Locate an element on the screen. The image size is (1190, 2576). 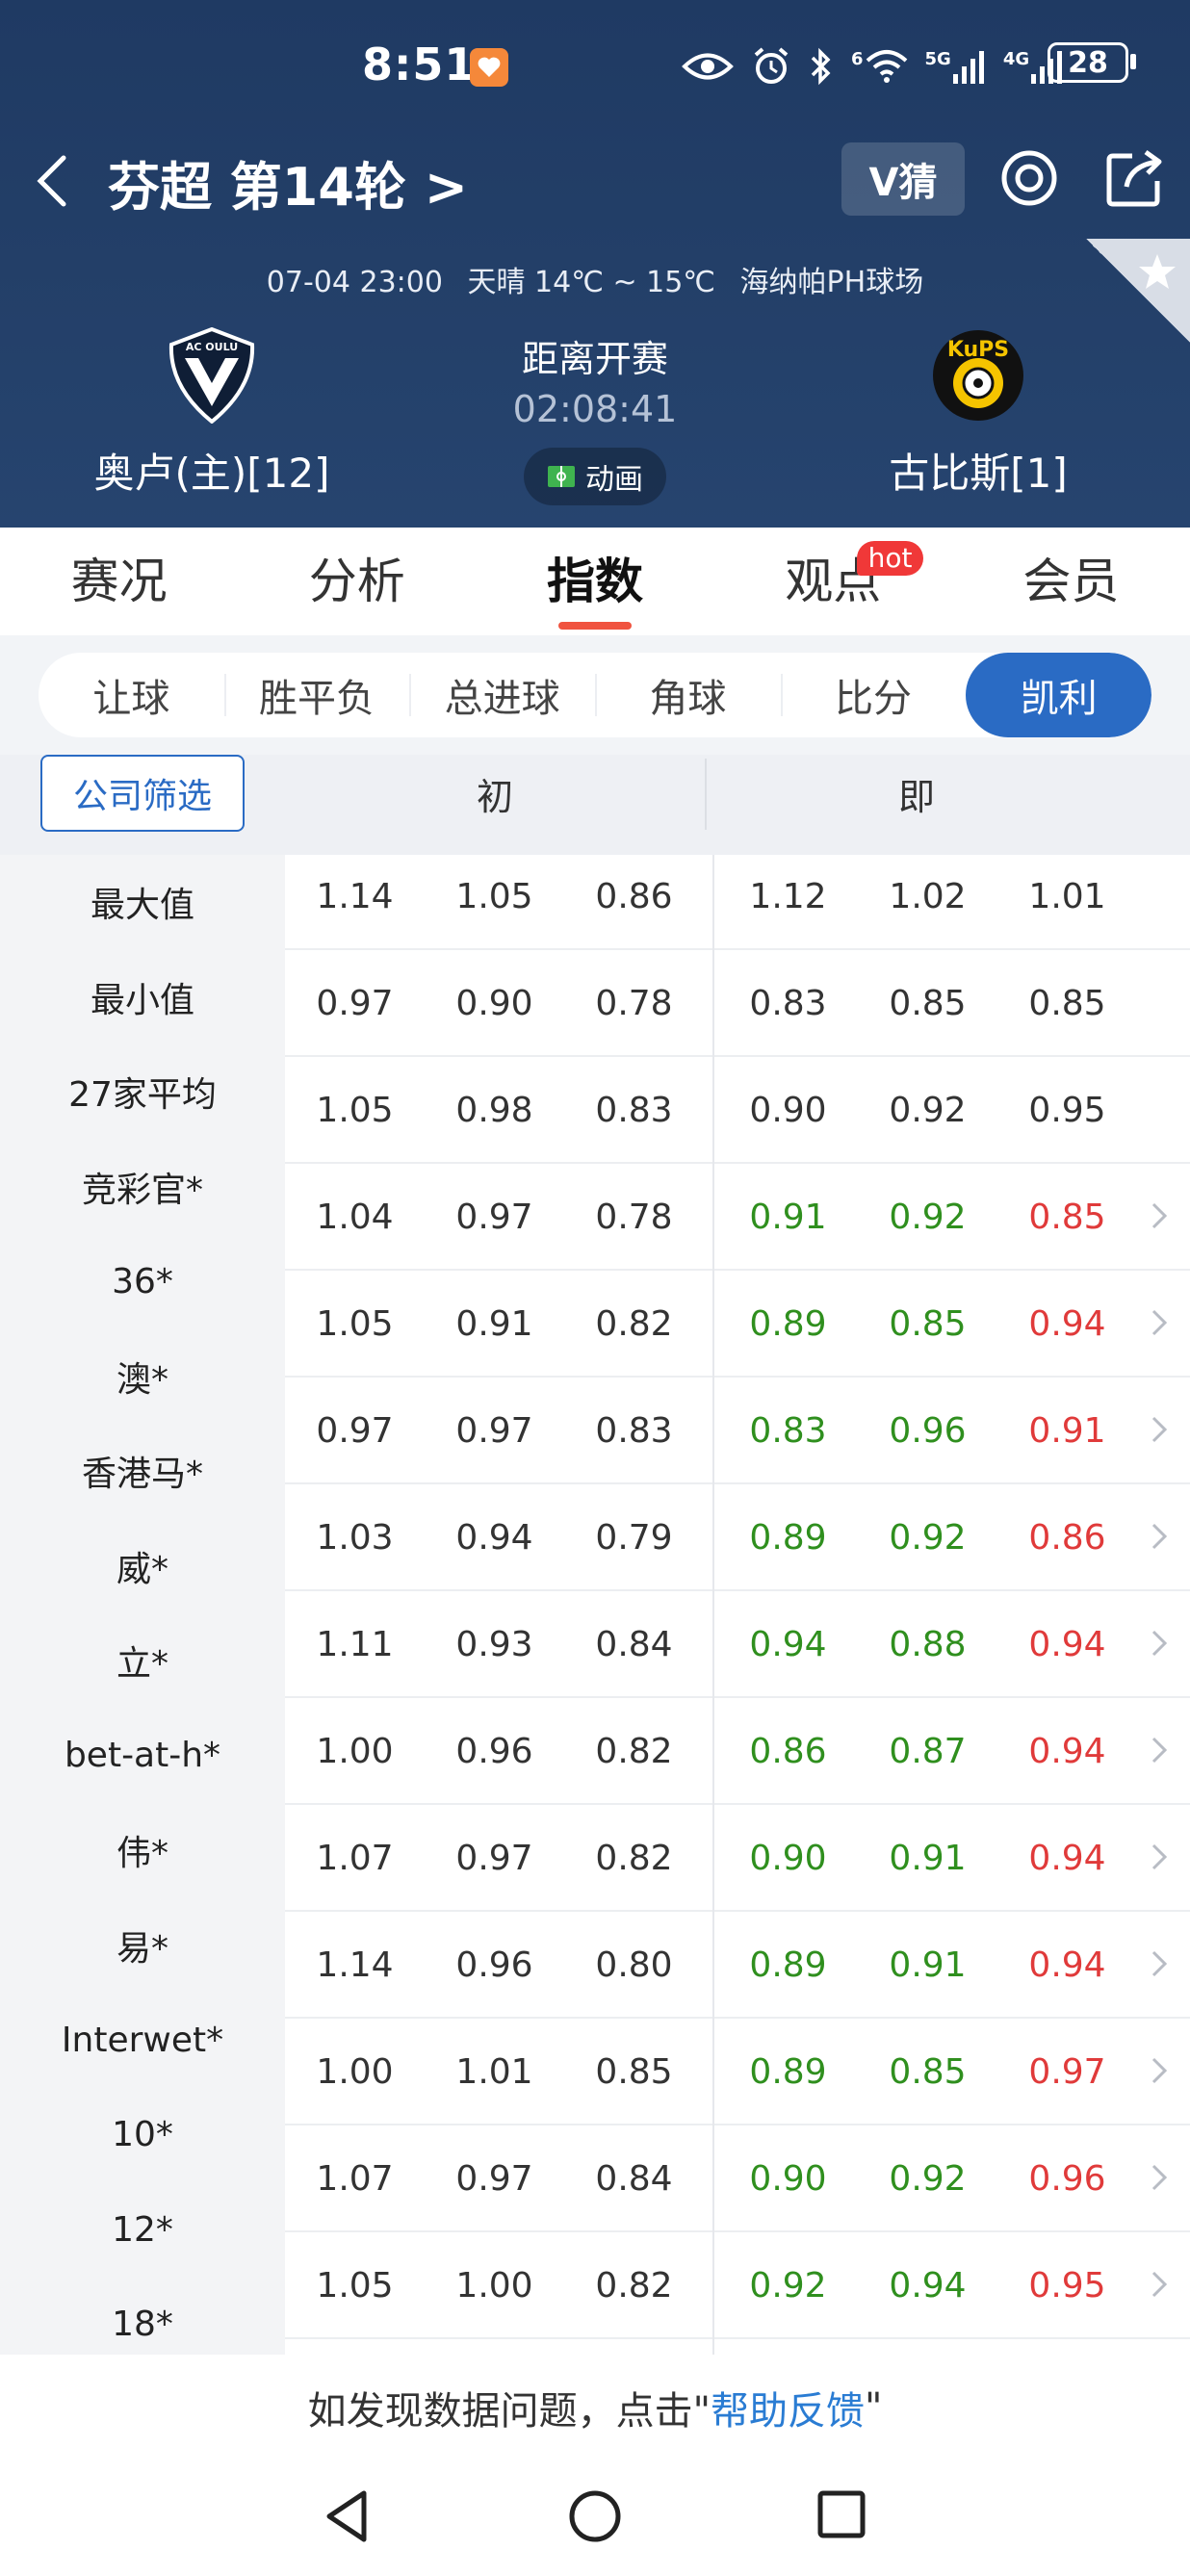
alarm-icon is located at coordinates (771, 66).